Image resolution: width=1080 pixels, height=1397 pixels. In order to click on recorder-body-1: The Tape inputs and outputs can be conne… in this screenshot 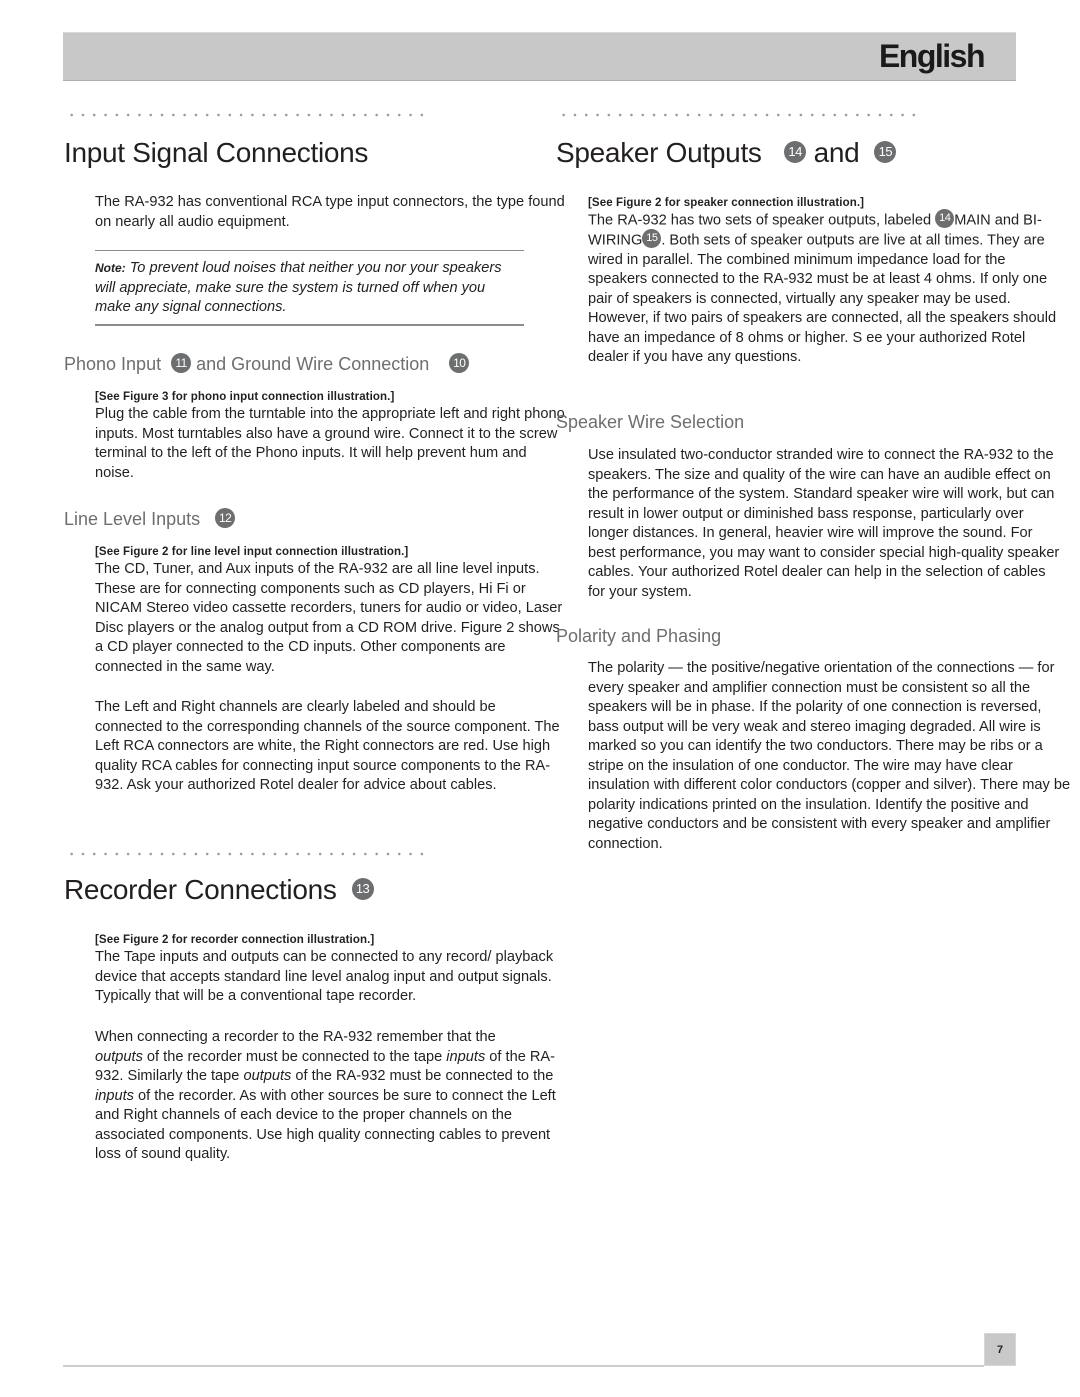, I will do `click(324, 976)`.